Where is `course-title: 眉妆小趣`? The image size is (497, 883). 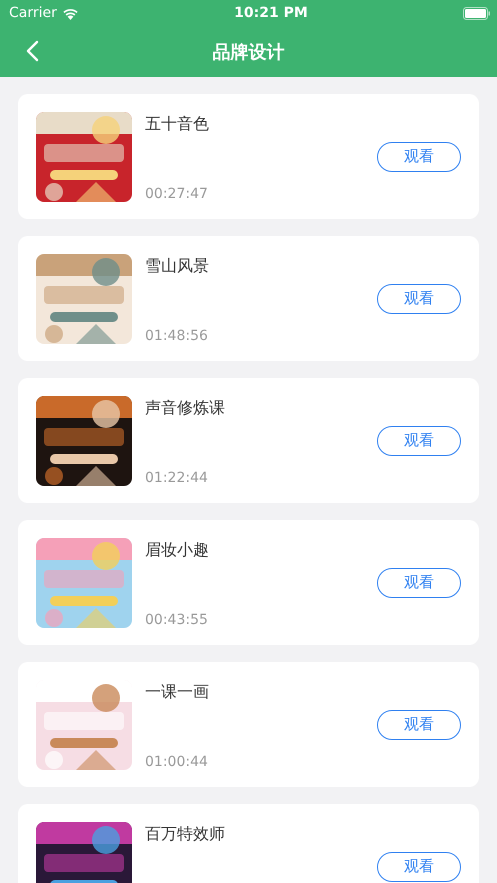 course-title: 眉妆小趣 is located at coordinates (177, 550).